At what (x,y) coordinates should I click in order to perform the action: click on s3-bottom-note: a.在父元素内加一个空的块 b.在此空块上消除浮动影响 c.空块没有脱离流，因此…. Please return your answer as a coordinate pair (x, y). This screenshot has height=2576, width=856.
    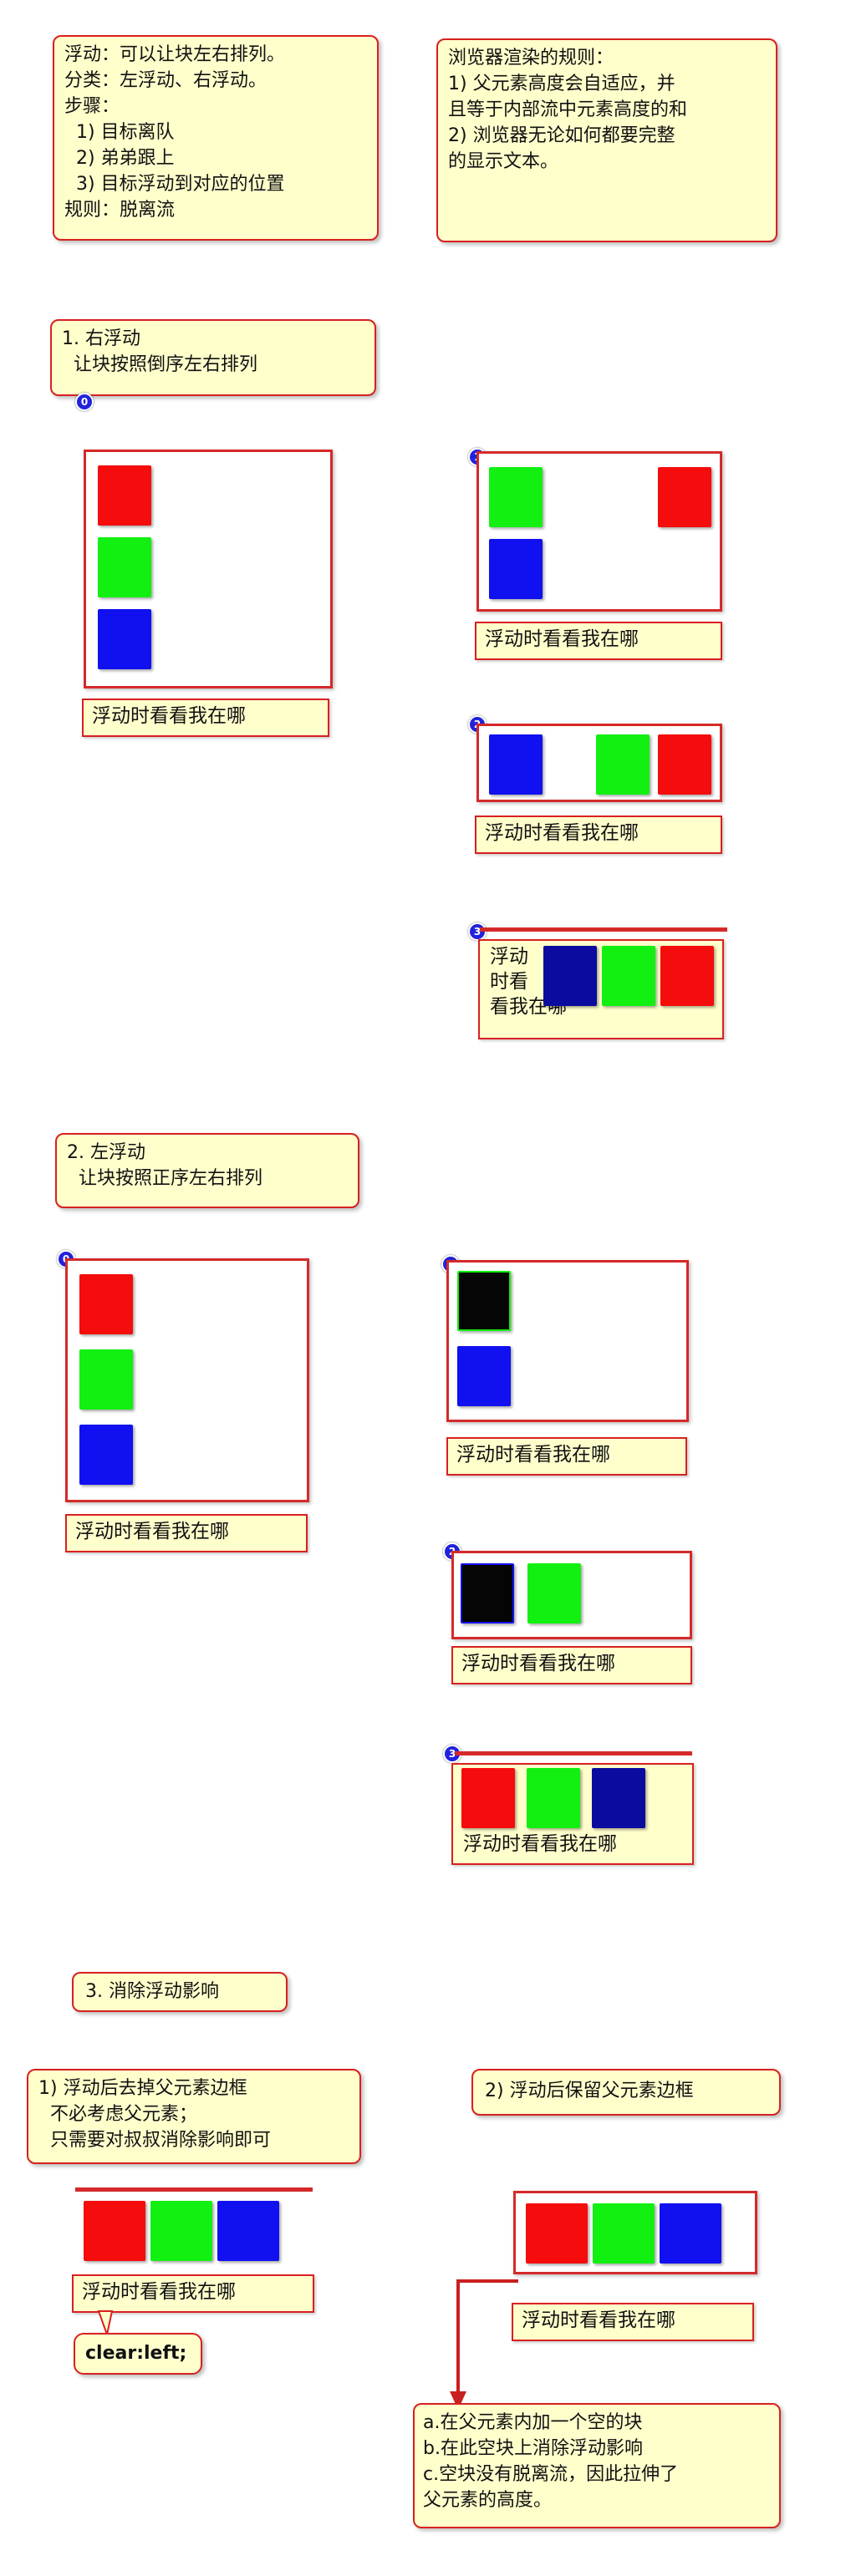
    Looking at the image, I should click on (597, 2465).